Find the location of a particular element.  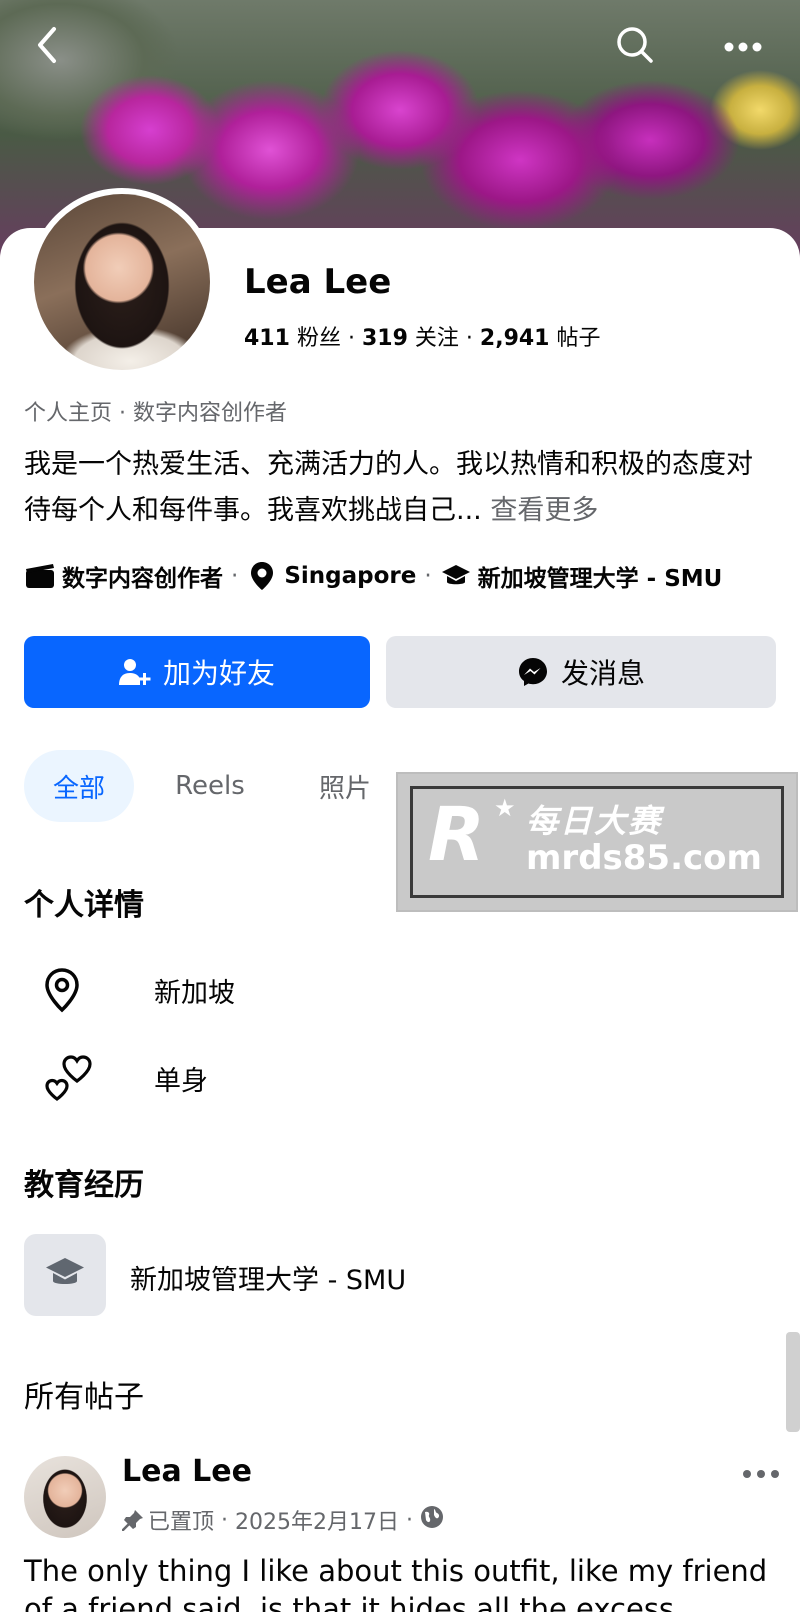

followers-count: 411 is located at coordinates (267, 338).